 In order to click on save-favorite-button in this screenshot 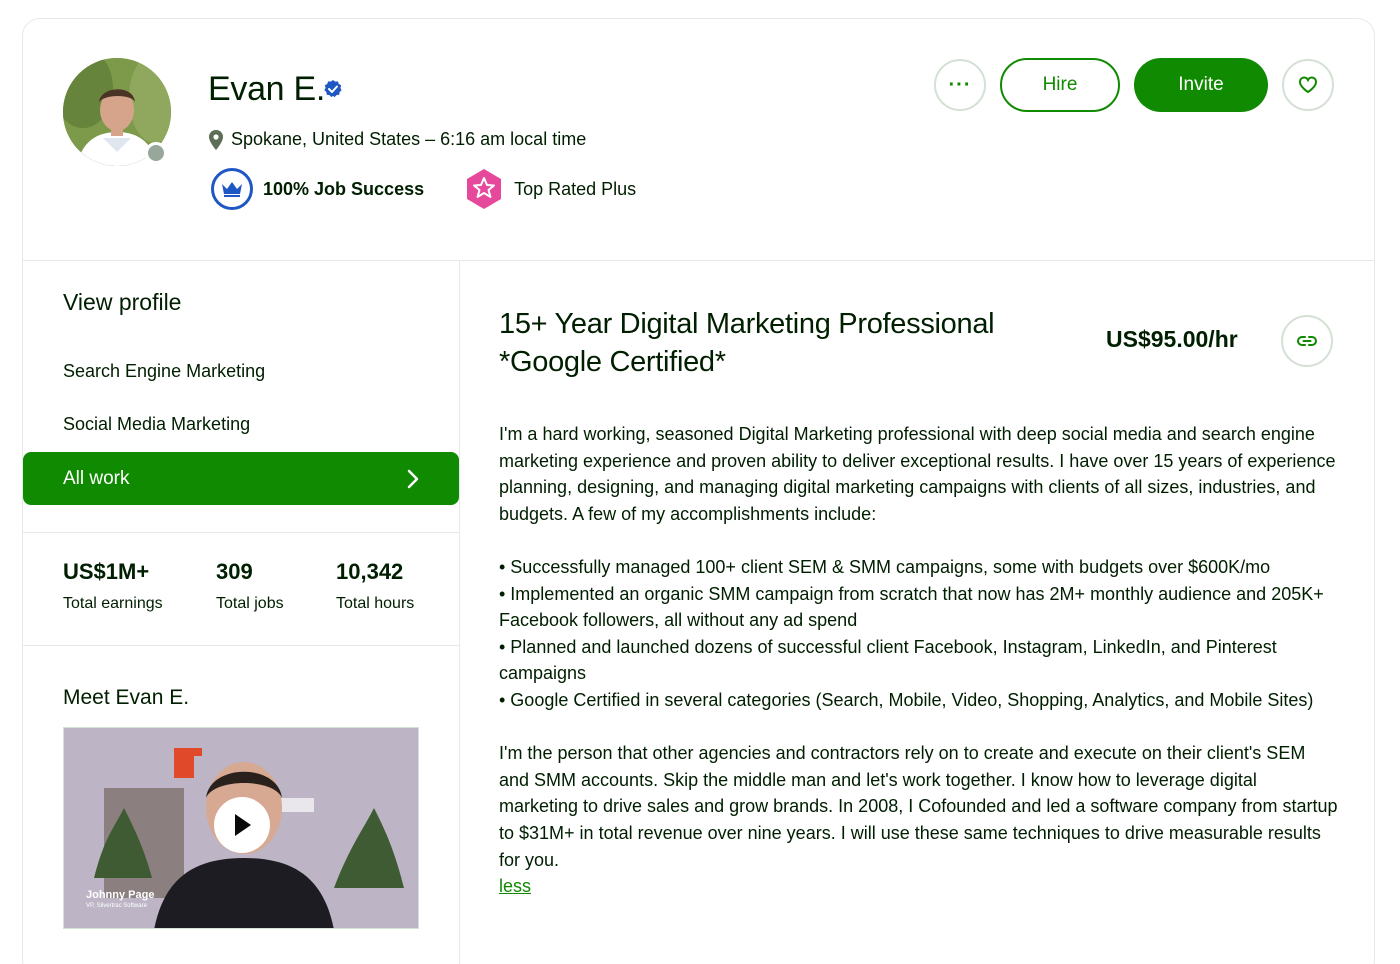, I will do `click(1308, 85)`.